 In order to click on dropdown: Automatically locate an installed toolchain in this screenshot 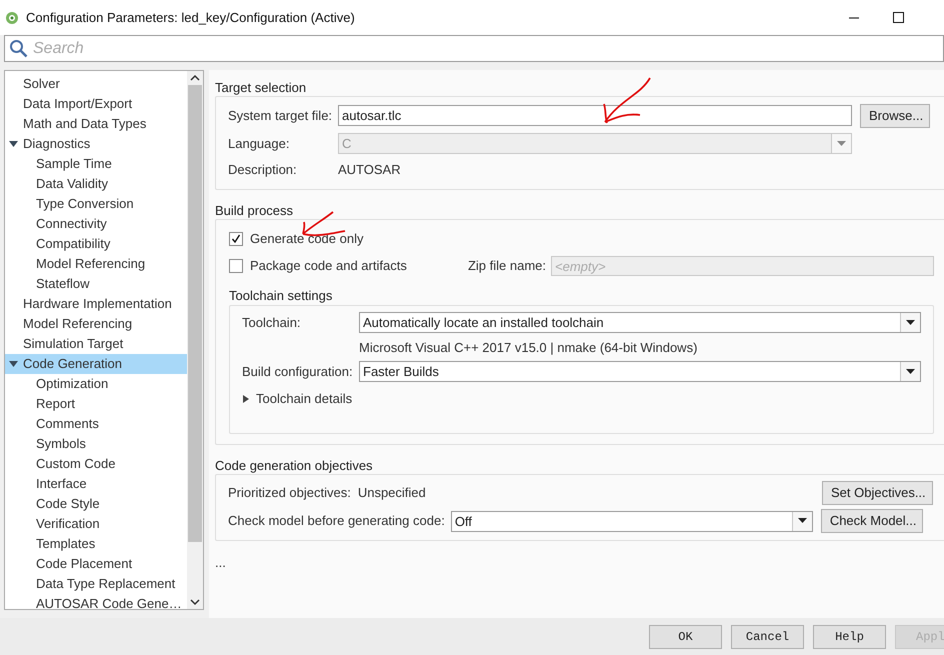, I will do `click(640, 322)`.